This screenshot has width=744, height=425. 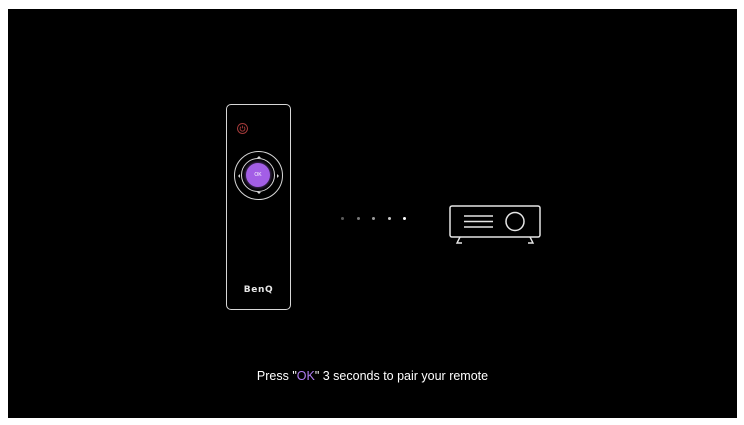 What do you see at coordinates (238, 175) in the screenshot?
I see `arrow-left-icon` at bounding box center [238, 175].